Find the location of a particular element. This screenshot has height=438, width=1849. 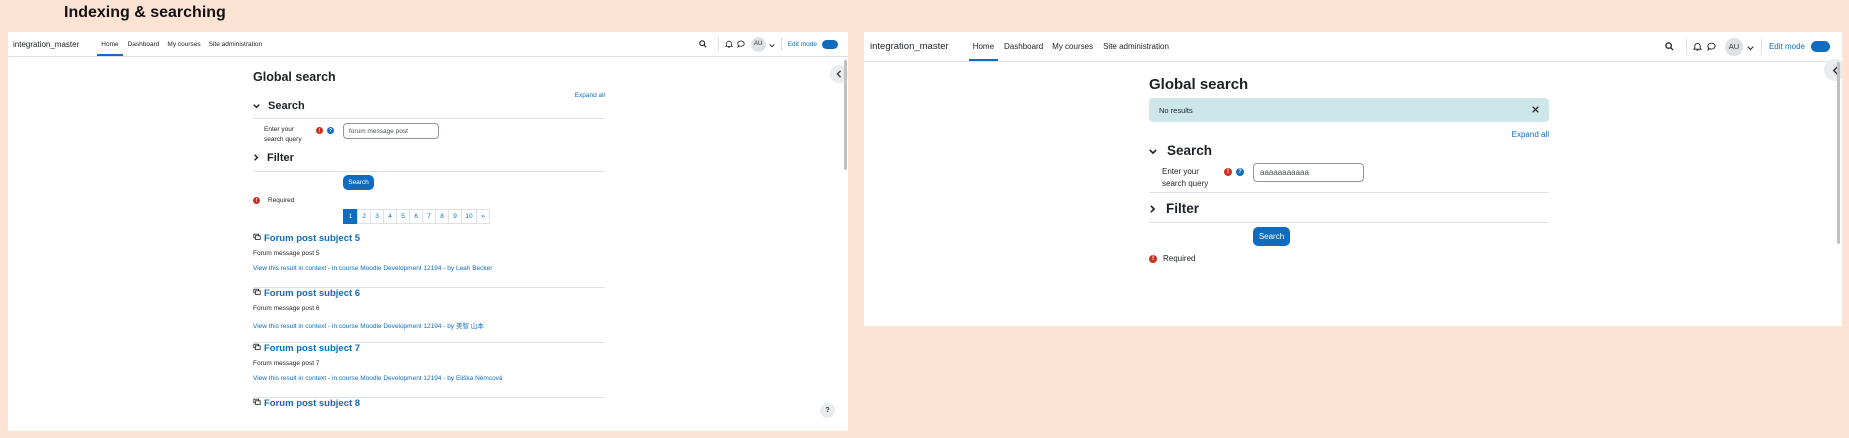

page-link-1: 1 is located at coordinates (350, 216).